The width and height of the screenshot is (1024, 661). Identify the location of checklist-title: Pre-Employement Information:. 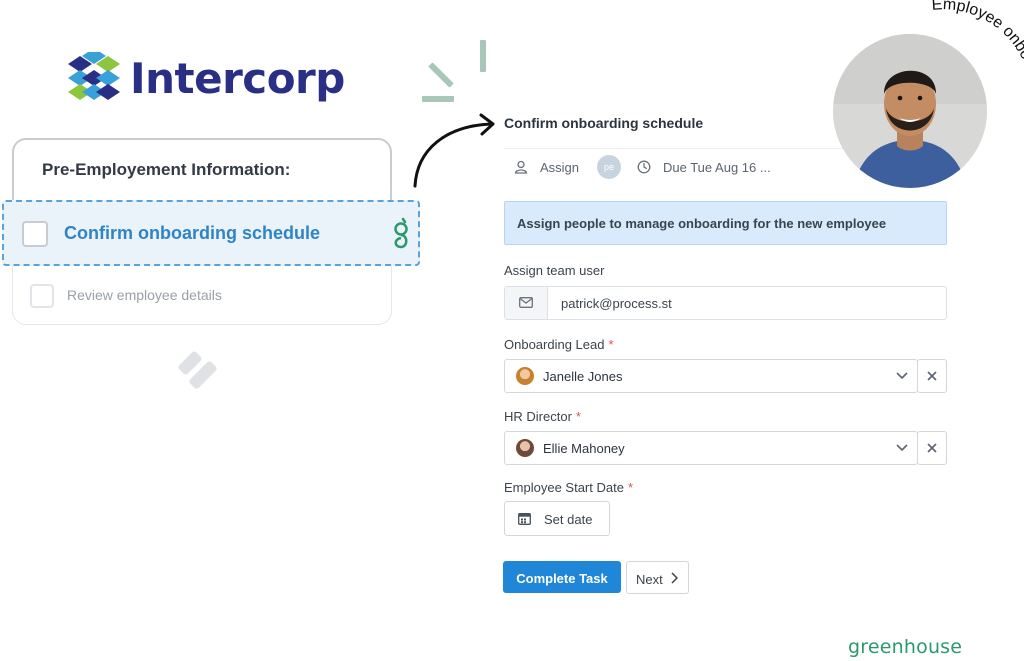
(166, 169).